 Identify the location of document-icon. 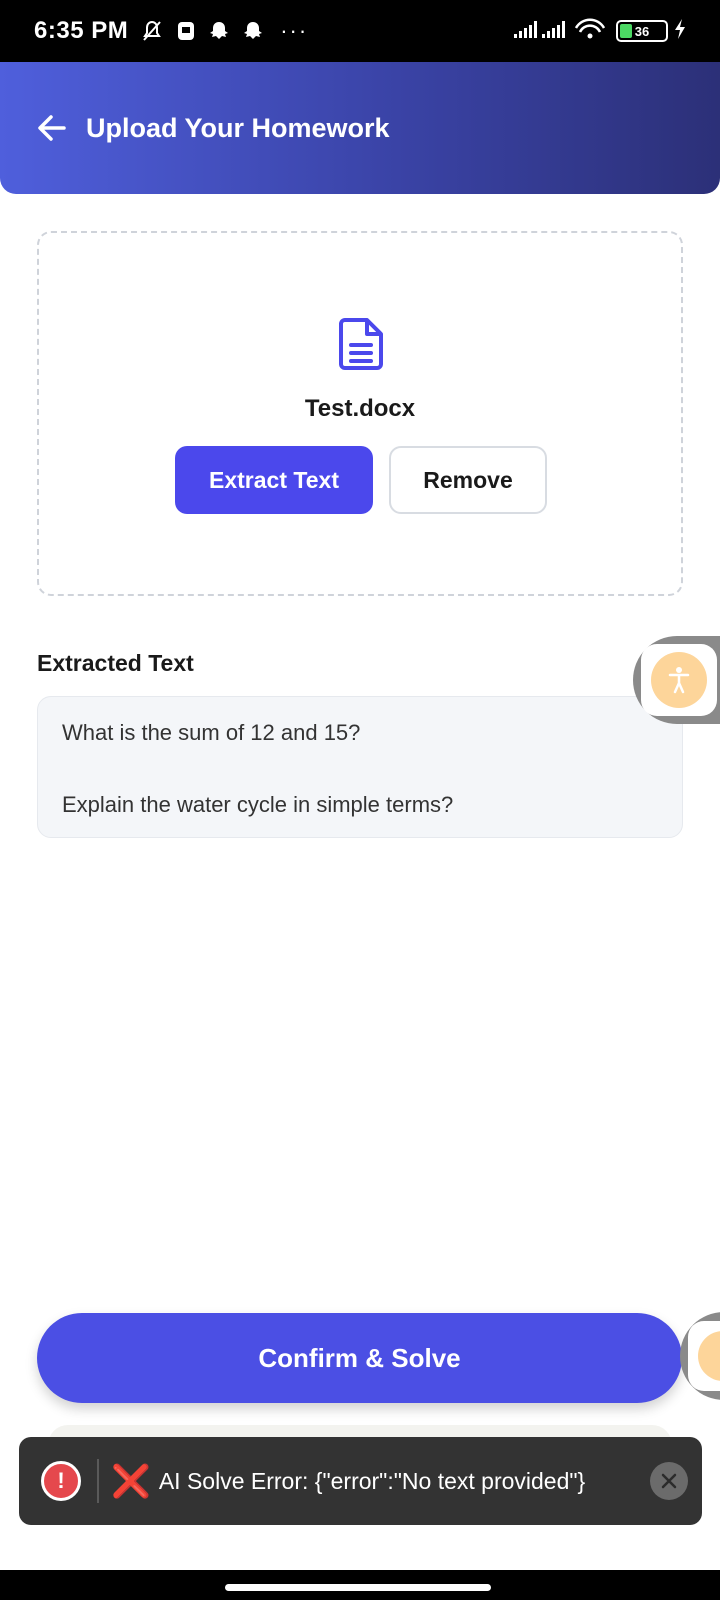
(361, 344).